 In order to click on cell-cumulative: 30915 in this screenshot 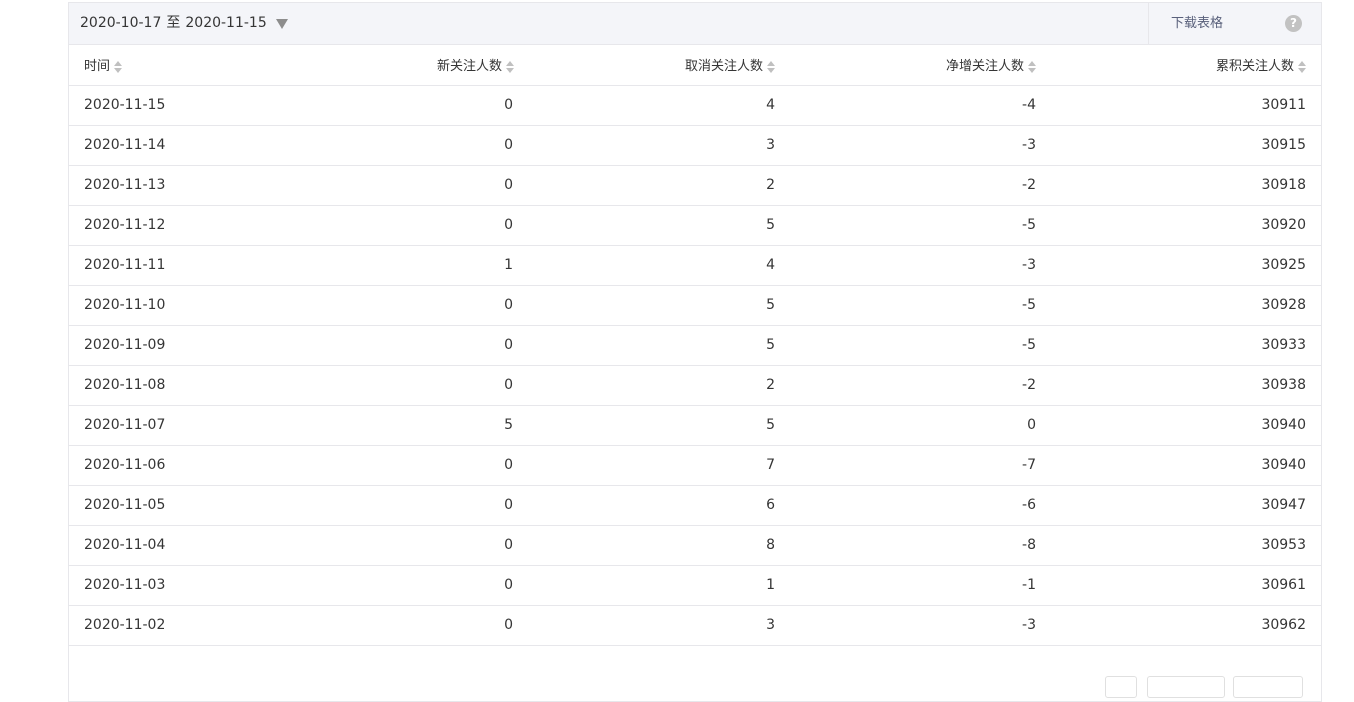, I will do `click(1187, 145)`.